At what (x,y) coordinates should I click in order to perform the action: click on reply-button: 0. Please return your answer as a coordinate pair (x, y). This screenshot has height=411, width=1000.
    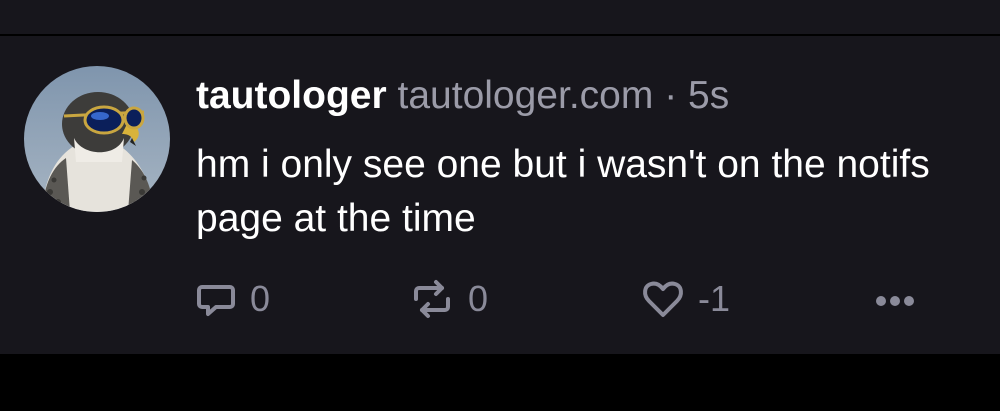
    Looking at the image, I should click on (232, 299).